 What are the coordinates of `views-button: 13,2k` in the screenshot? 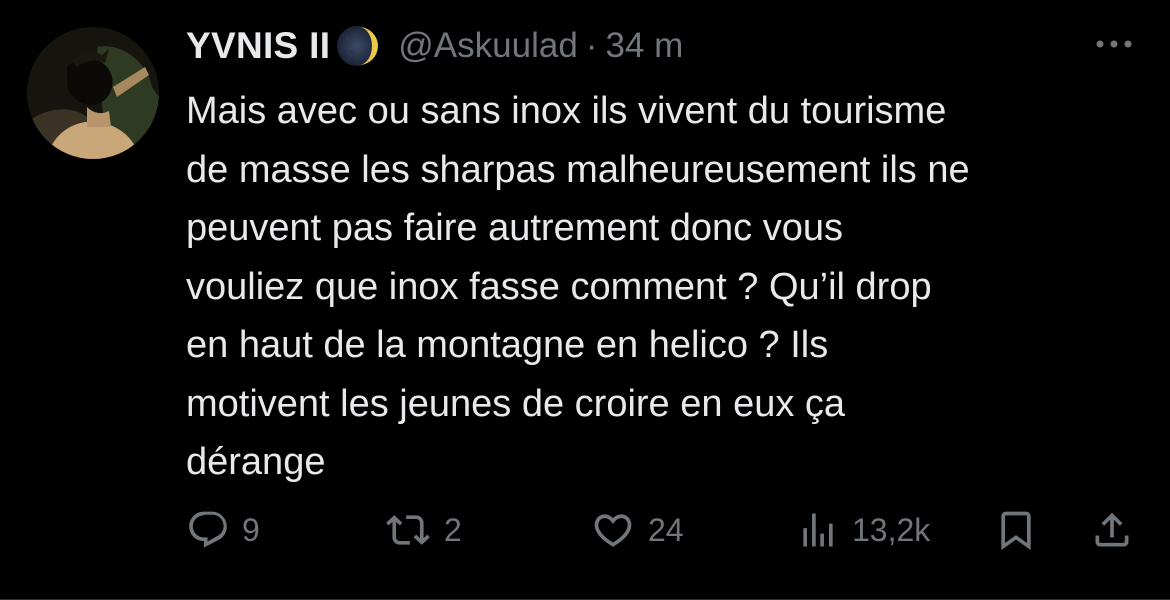 It's located at (863, 530).